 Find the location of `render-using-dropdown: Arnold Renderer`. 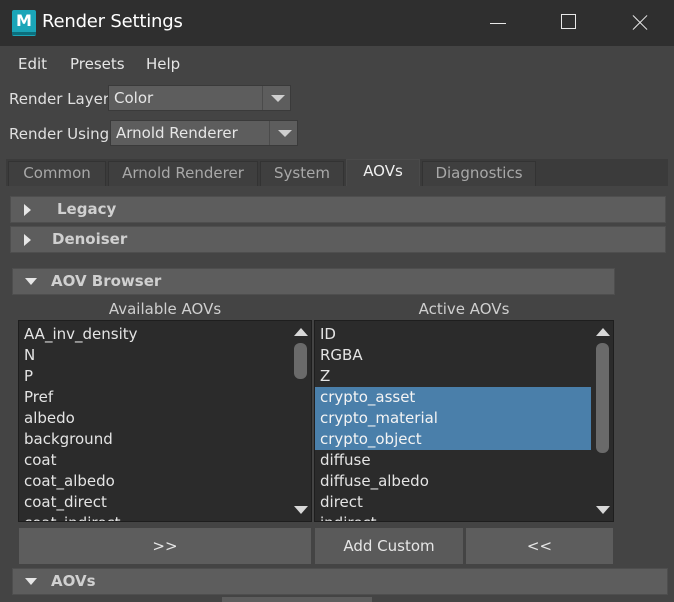

render-using-dropdown: Arnold Renderer is located at coordinates (204, 133).